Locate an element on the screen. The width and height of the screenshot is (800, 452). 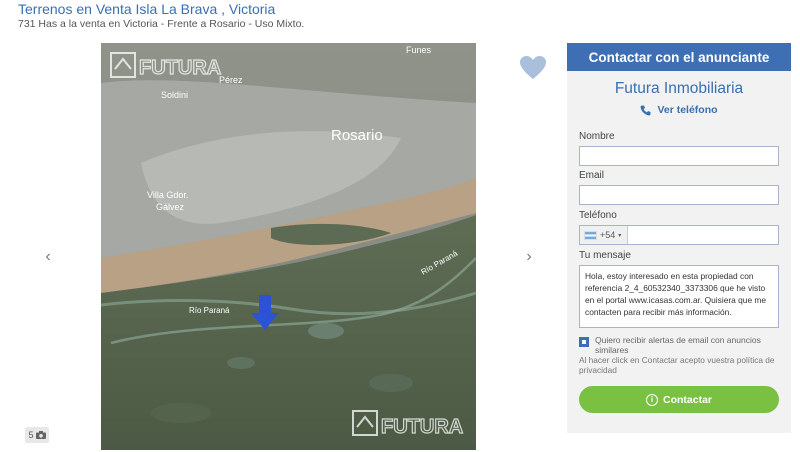
contact-button: i Contactar is located at coordinates (679, 399).